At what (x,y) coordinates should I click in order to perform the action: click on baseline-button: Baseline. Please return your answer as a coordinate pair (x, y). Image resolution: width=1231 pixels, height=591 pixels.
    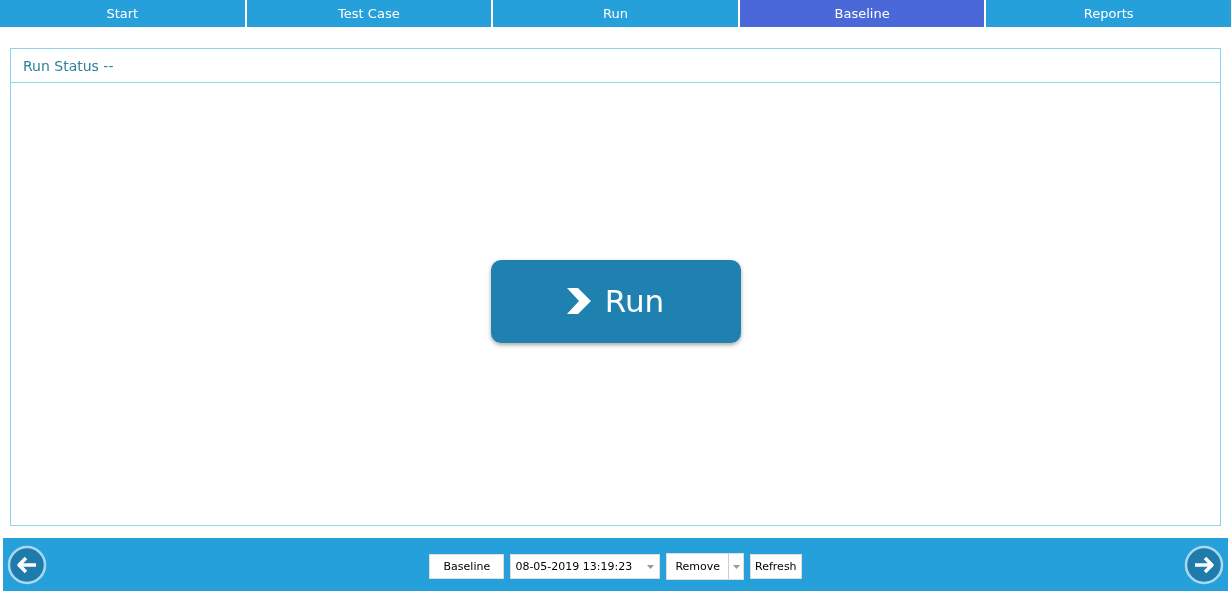
    Looking at the image, I should click on (467, 566).